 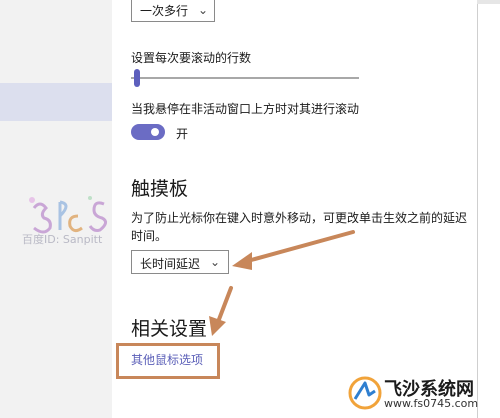 I want to click on sidebar-selected-item, so click(x=56, y=102).